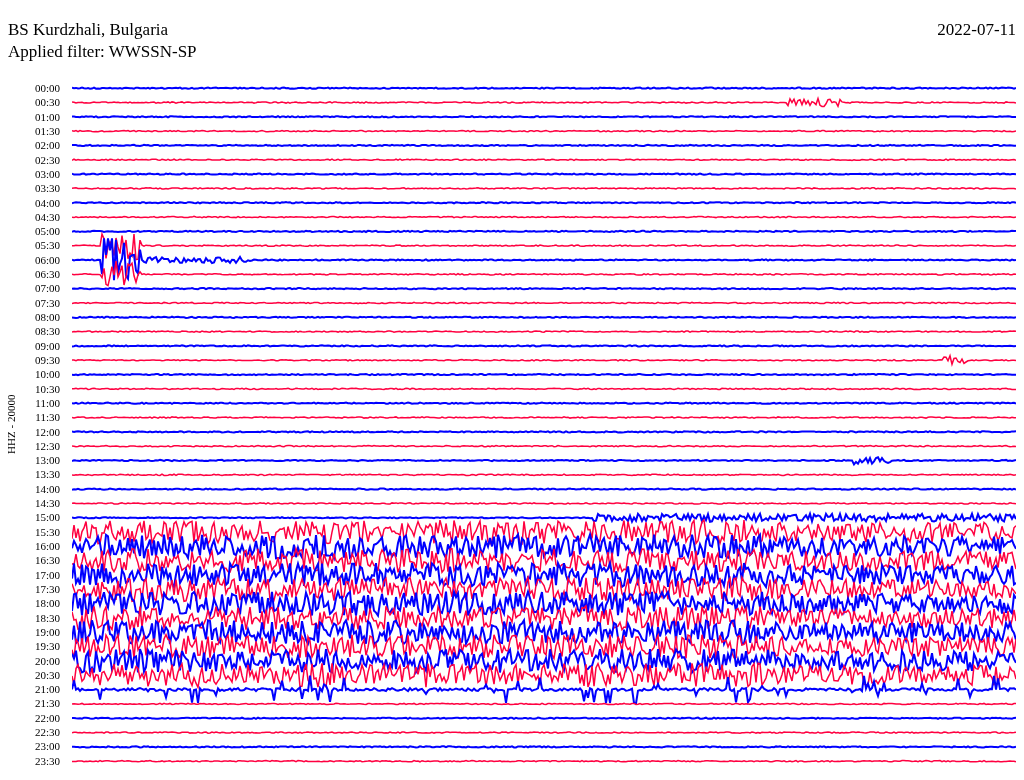 The image size is (1024, 780). I want to click on time-label: 07:30, so click(47, 302).